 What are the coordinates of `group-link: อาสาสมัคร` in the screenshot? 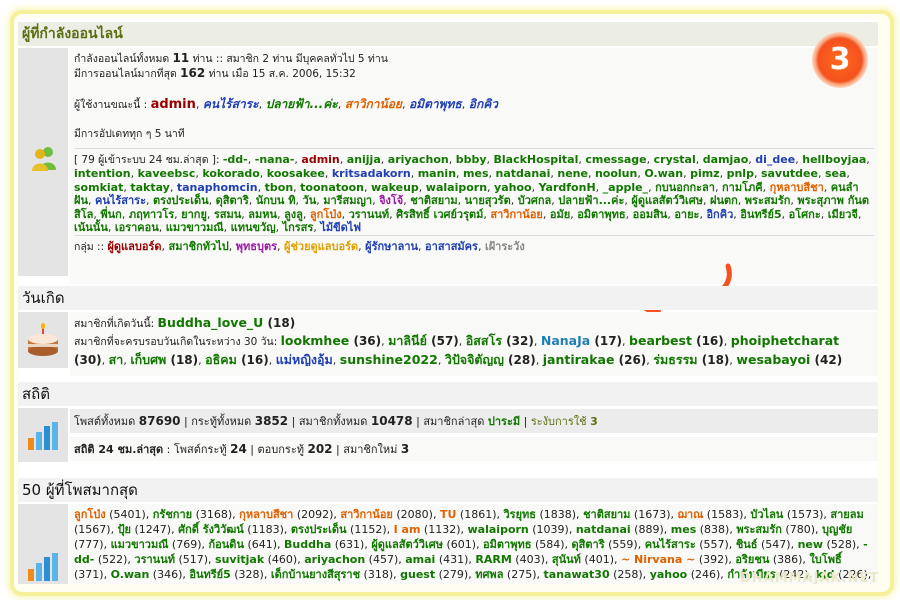 It's located at (451, 246).